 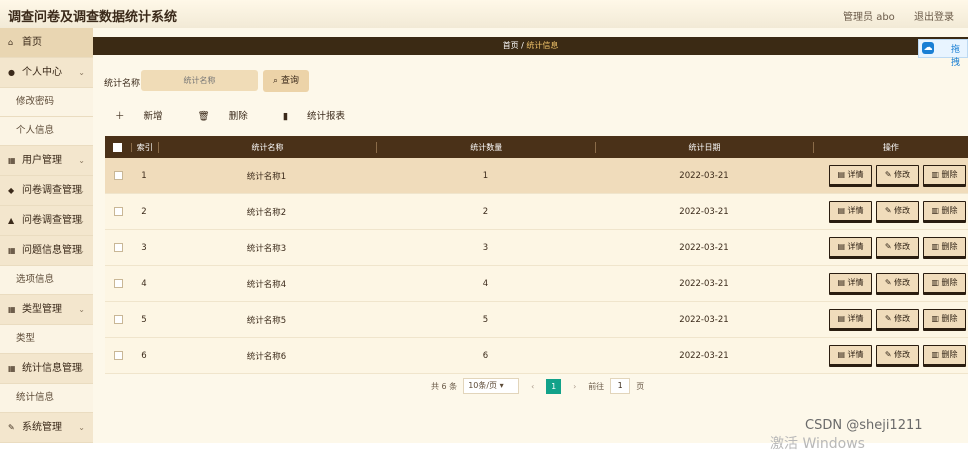 I want to click on select-all-checkbox, so click(x=118, y=147).